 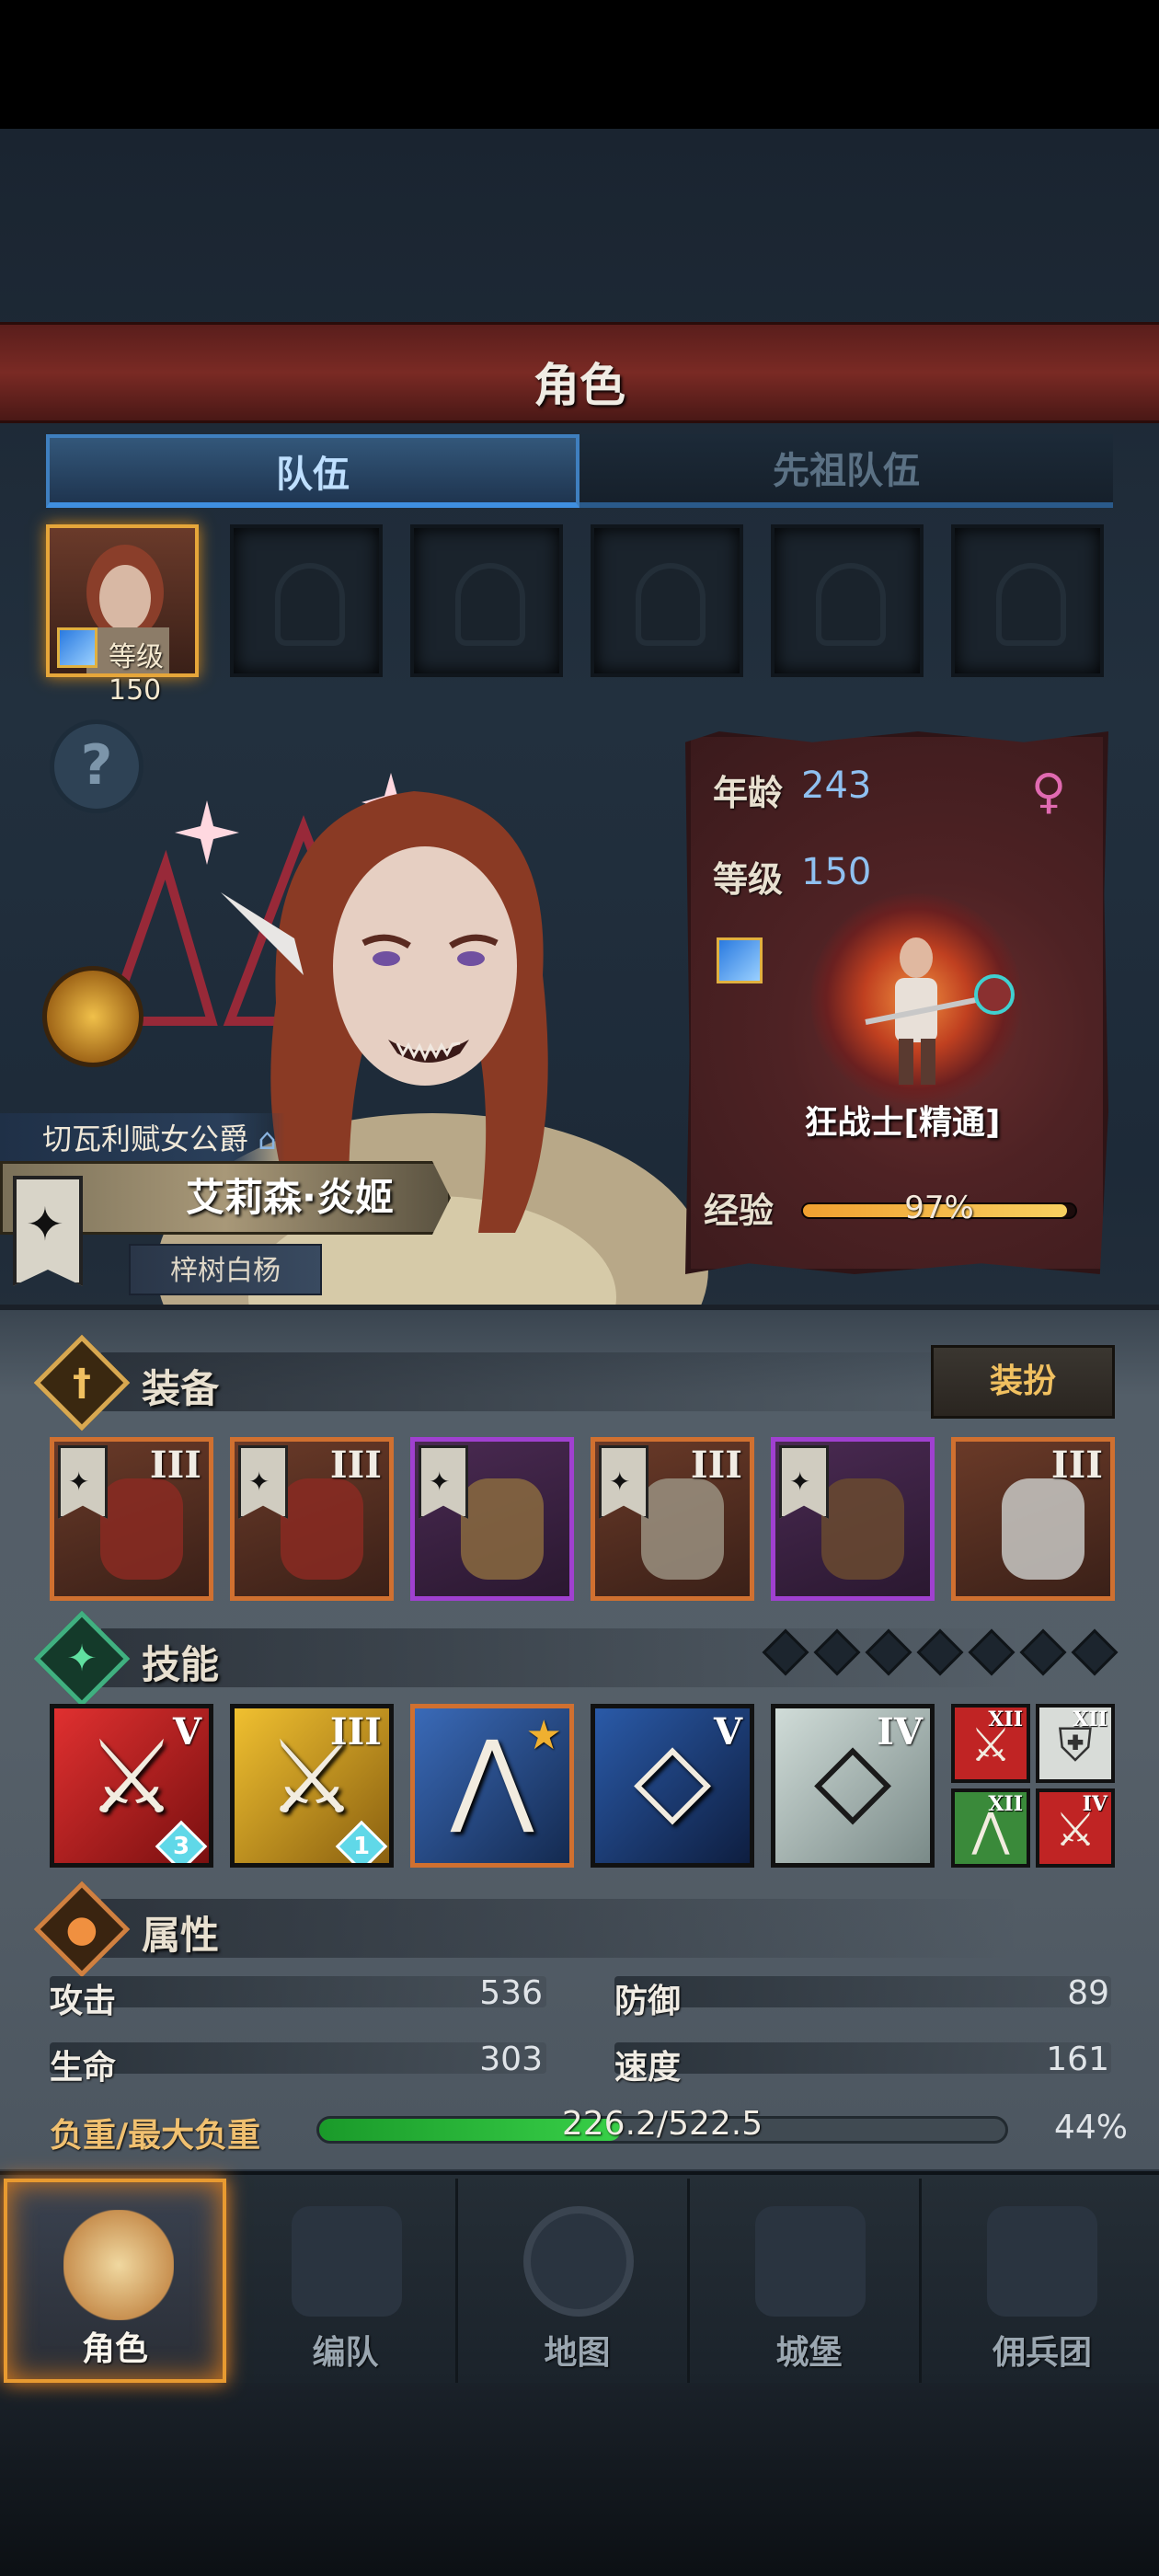 What do you see at coordinates (748, 879) in the screenshot?
I see `level-label: 等级` at bounding box center [748, 879].